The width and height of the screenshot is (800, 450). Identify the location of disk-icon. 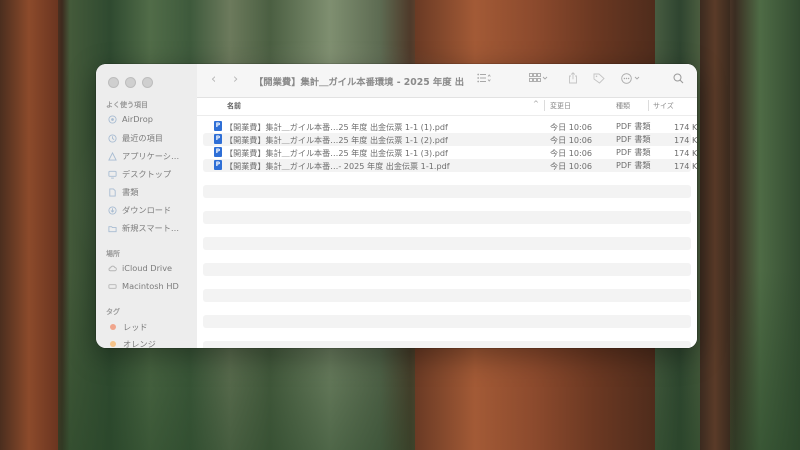
(112, 286).